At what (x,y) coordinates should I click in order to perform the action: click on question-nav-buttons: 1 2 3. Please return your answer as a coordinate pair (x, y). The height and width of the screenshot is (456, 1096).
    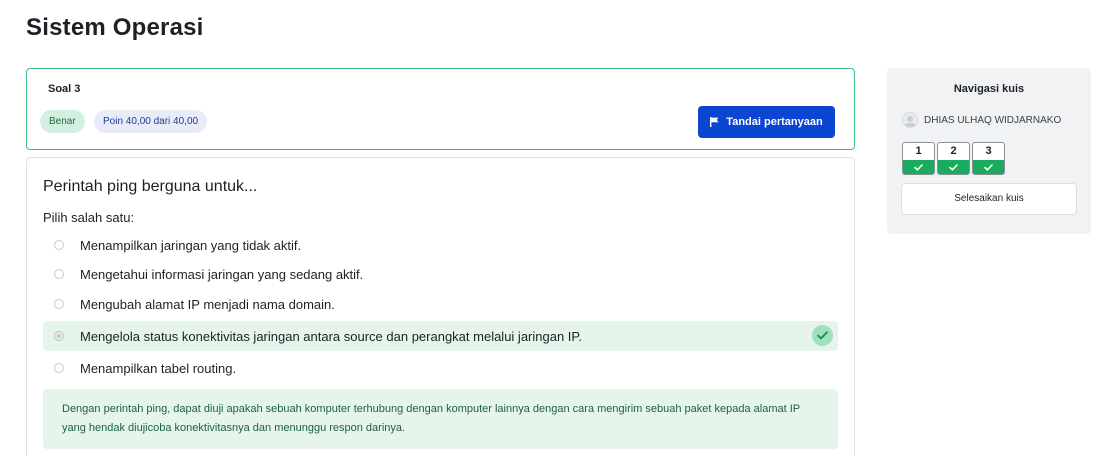
    Looking at the image, I should click on (953, 158).